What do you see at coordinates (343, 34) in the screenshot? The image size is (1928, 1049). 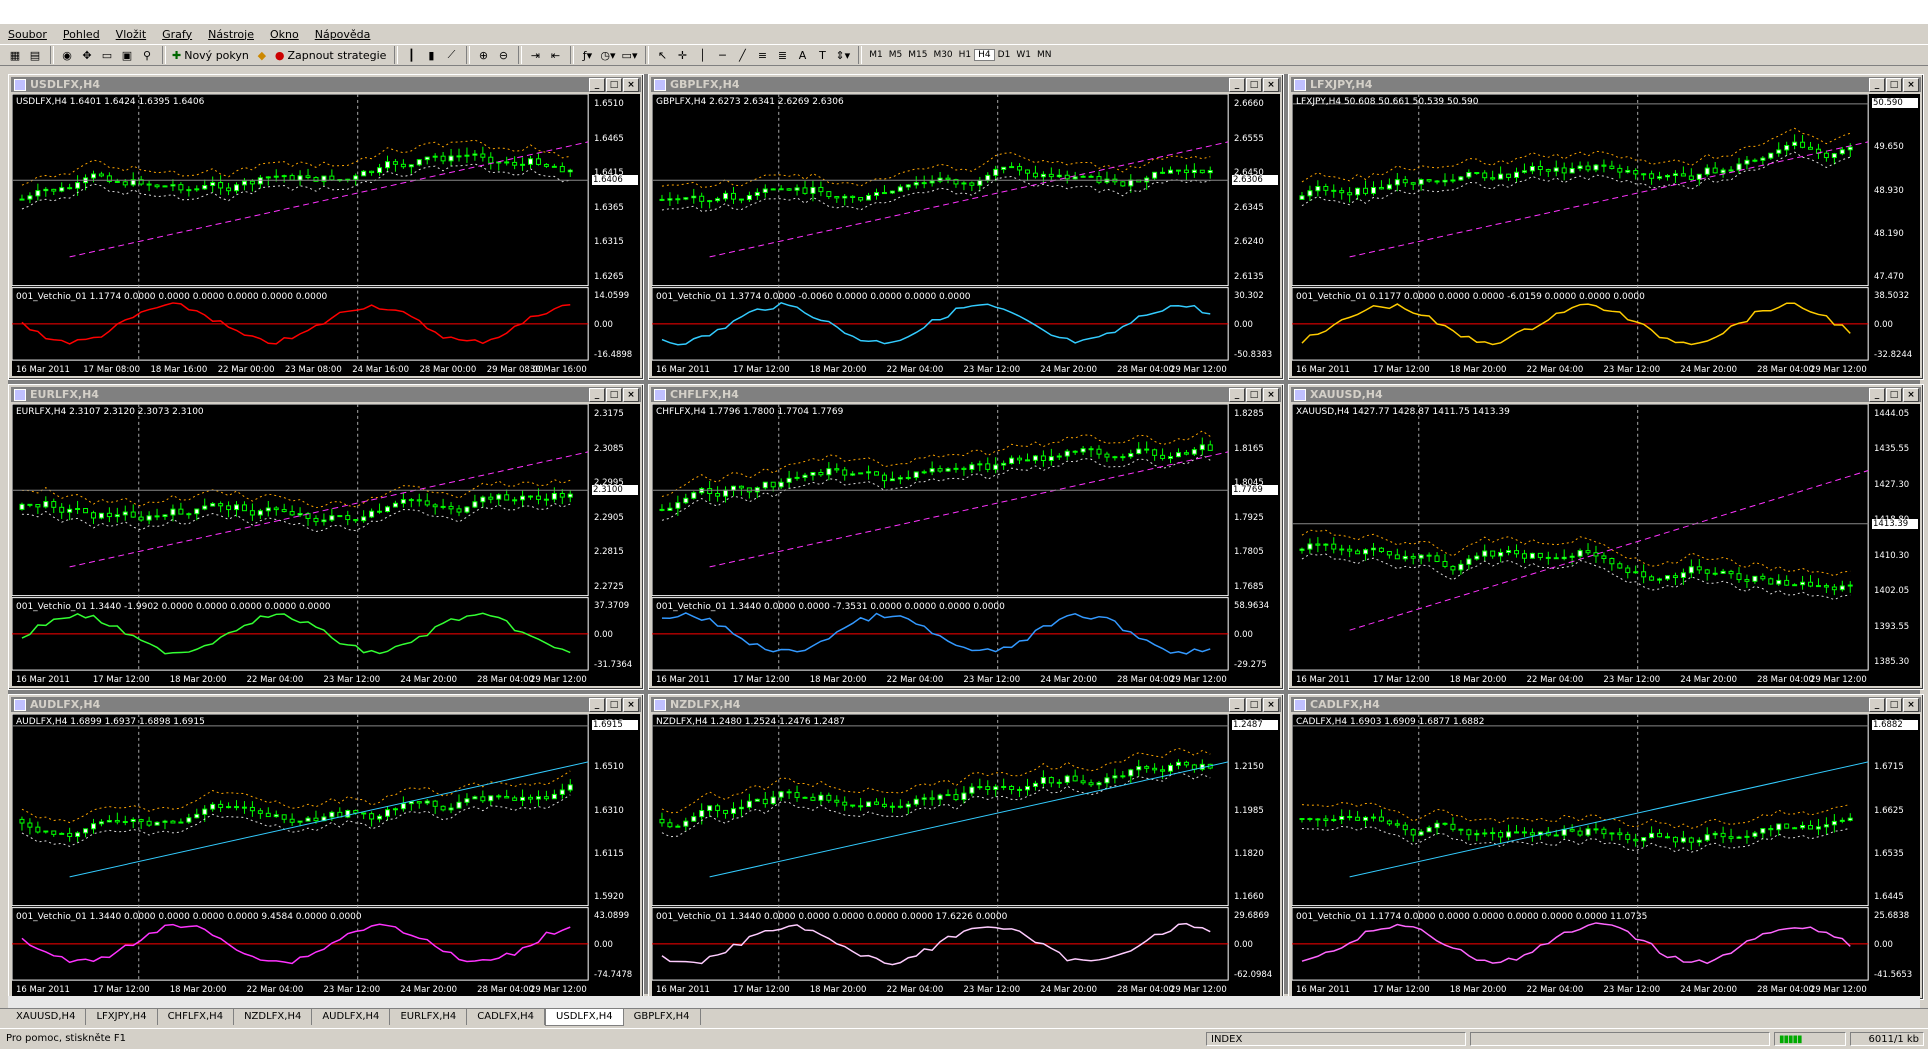 I see `menu-6: Nápověda` at bounding box center [343, 34].